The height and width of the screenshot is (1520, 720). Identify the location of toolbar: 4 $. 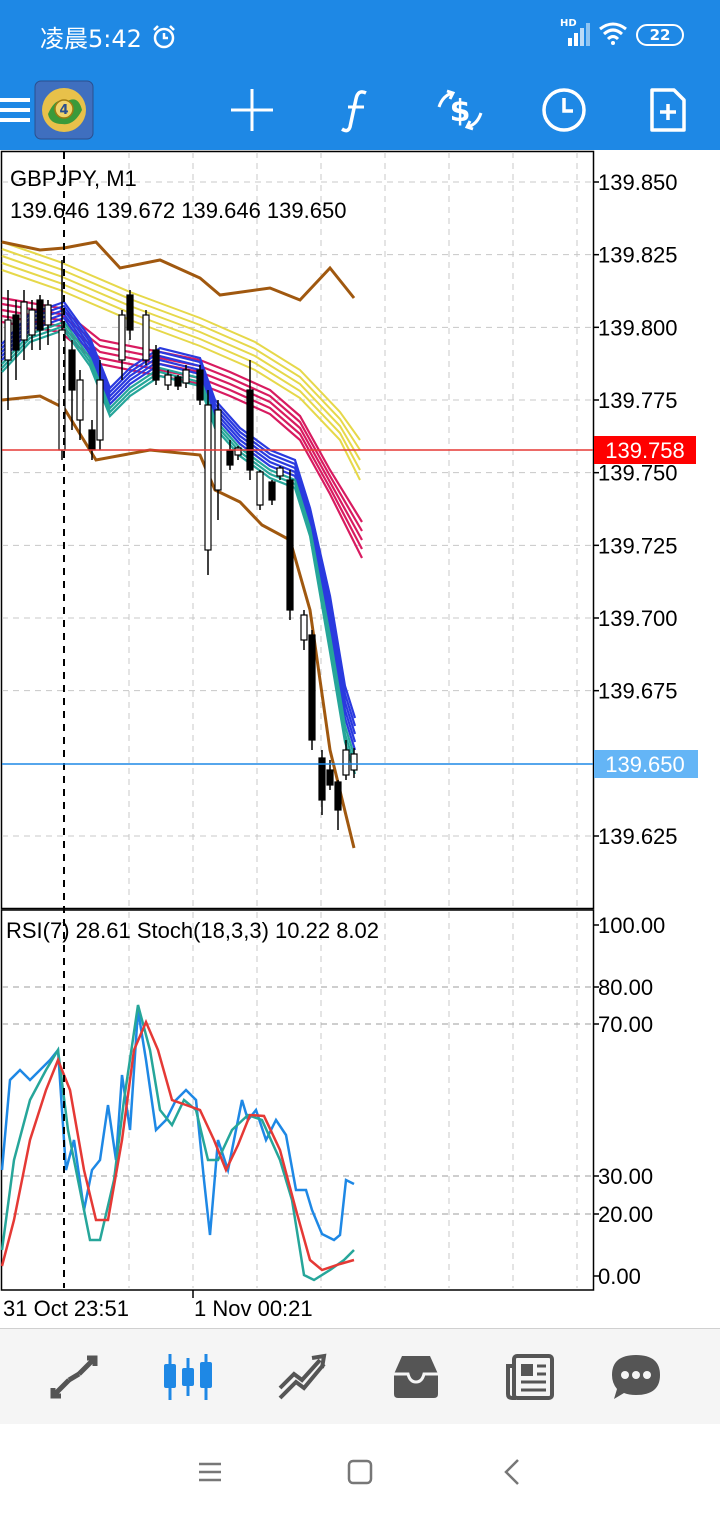
(360, 110).